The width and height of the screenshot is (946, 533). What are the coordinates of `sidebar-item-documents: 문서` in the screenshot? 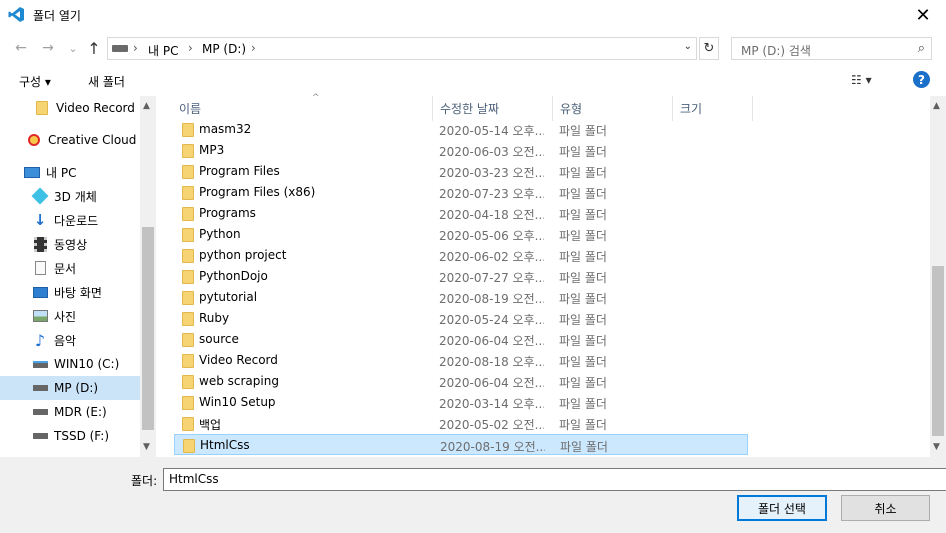 It's located at (70, 268).